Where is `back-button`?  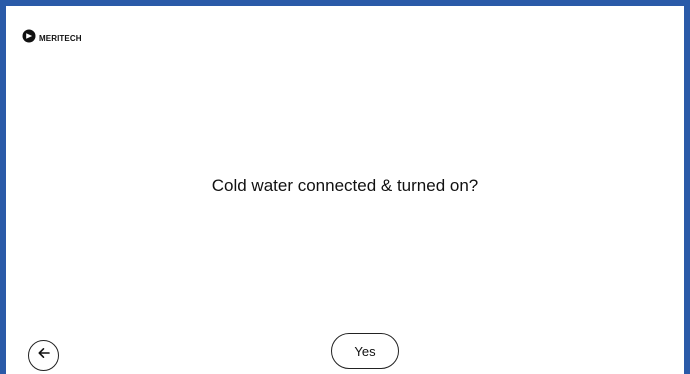
back-button is located at coordinates (43, 355).